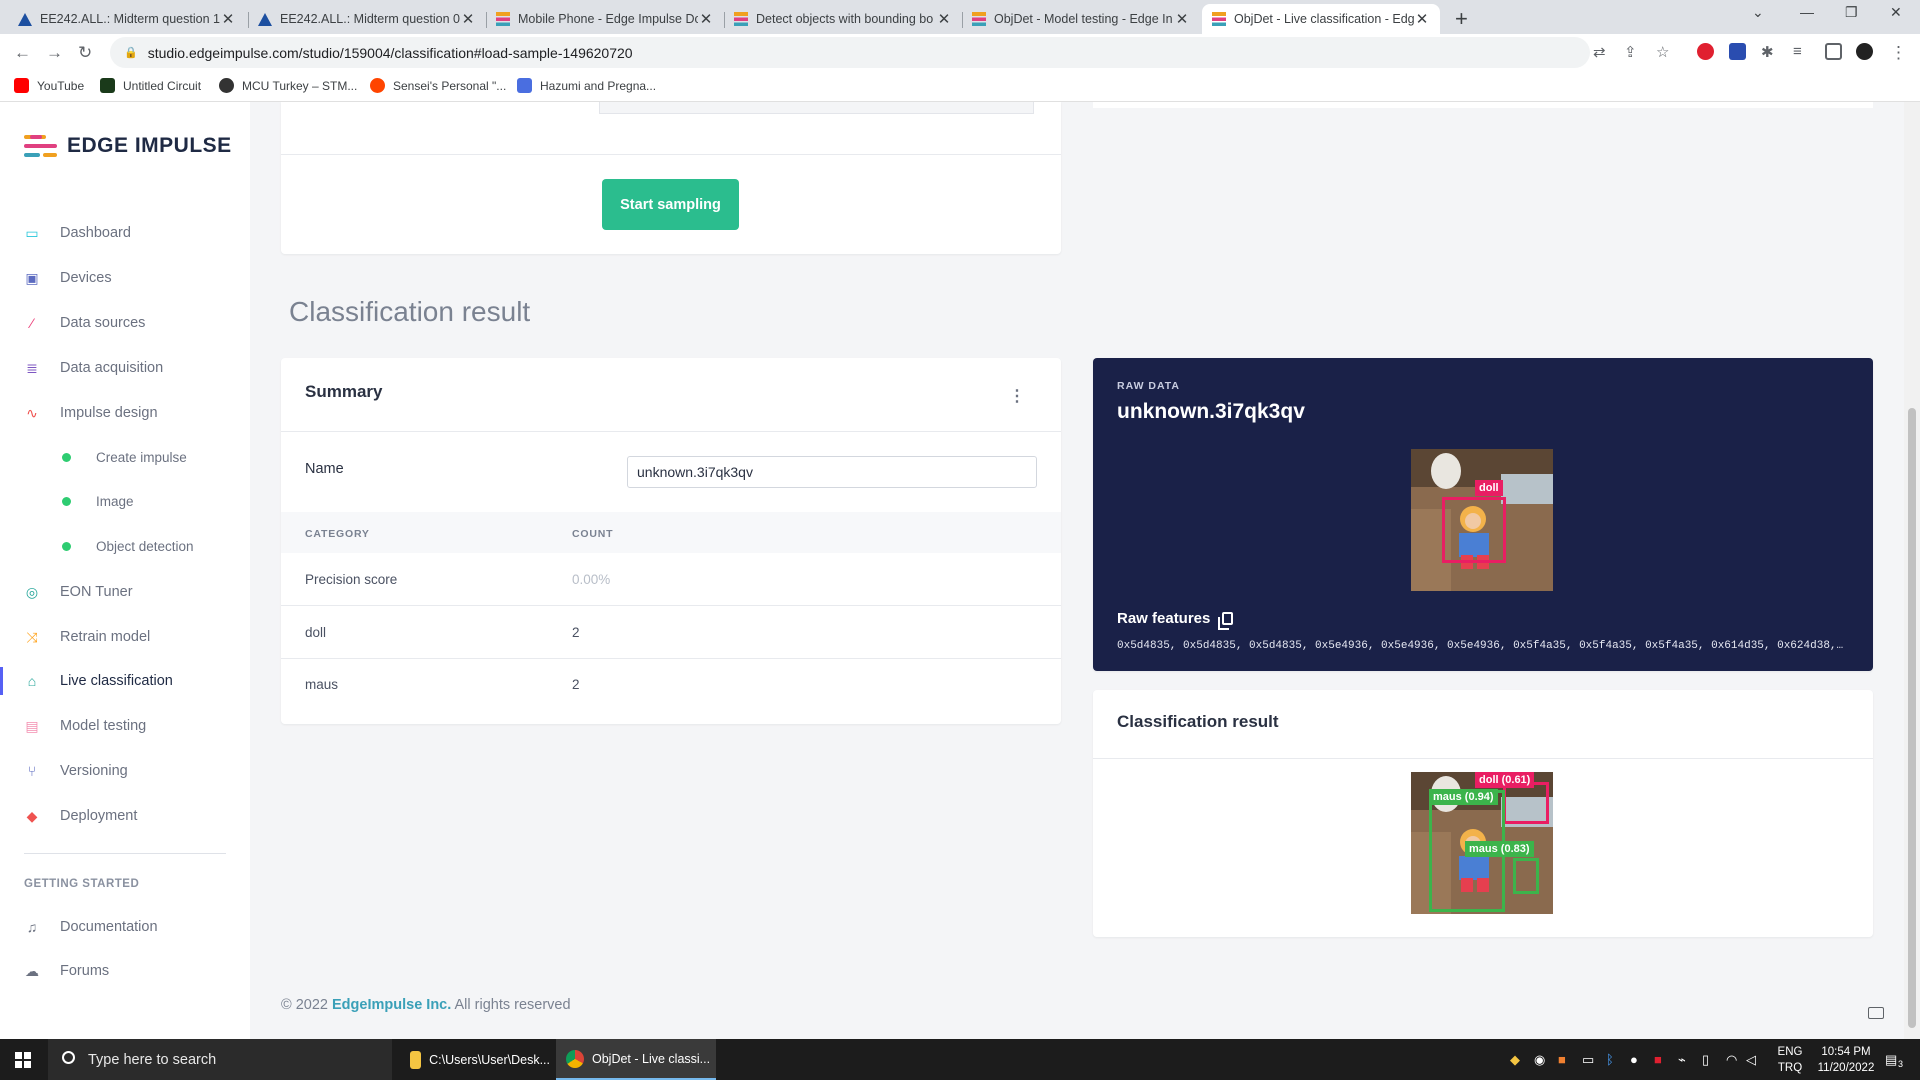  Describe the element at coordinates (1767, 52) in the screenshot. I see `extensions-puzzle-icon: ✱` at that location.